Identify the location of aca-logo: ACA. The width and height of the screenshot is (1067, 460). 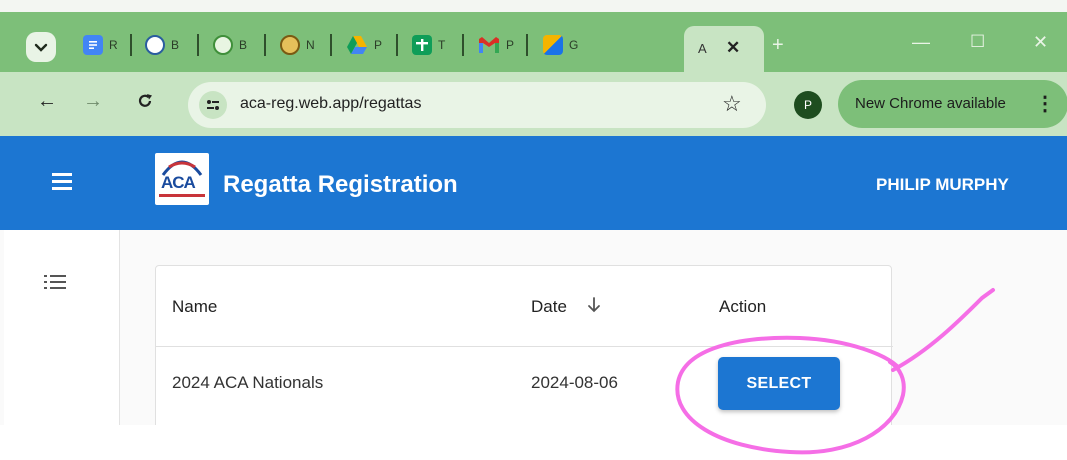
(182, 179).